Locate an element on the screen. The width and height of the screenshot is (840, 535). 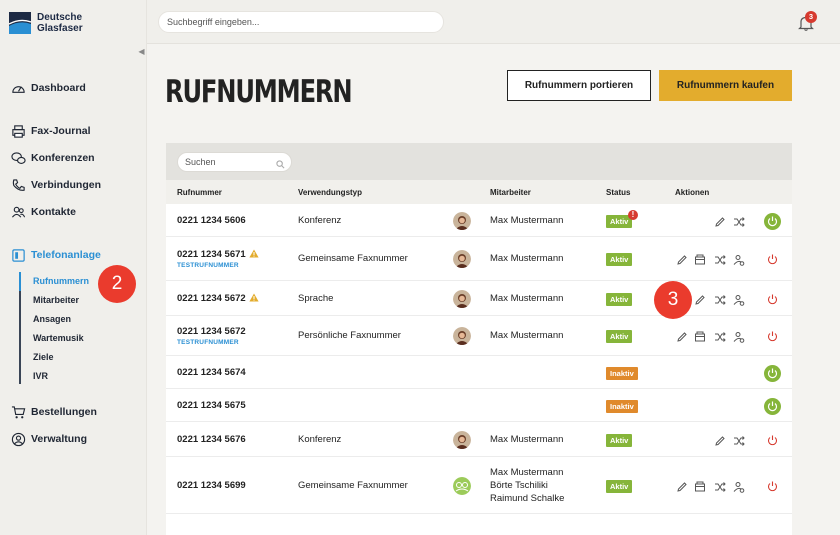
sidebar-item-label: Konferenzen is located at coordinates (63, 158).